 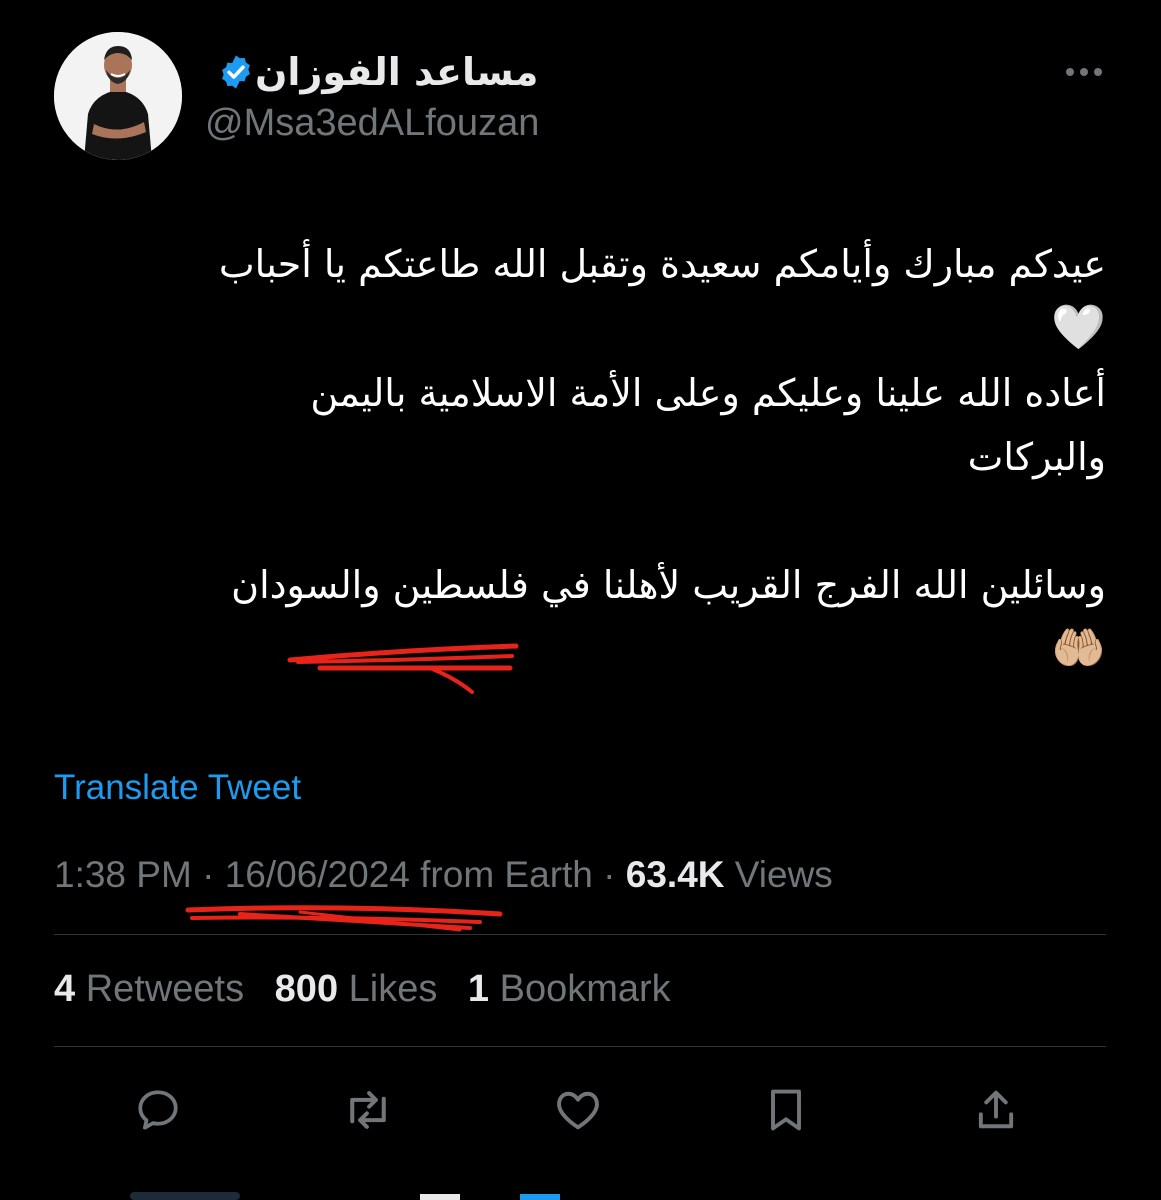 What do you see at coordinates (675, 874) in the screenshot?
I see `views-count: 63.4K` at bounding box center [675, 874].